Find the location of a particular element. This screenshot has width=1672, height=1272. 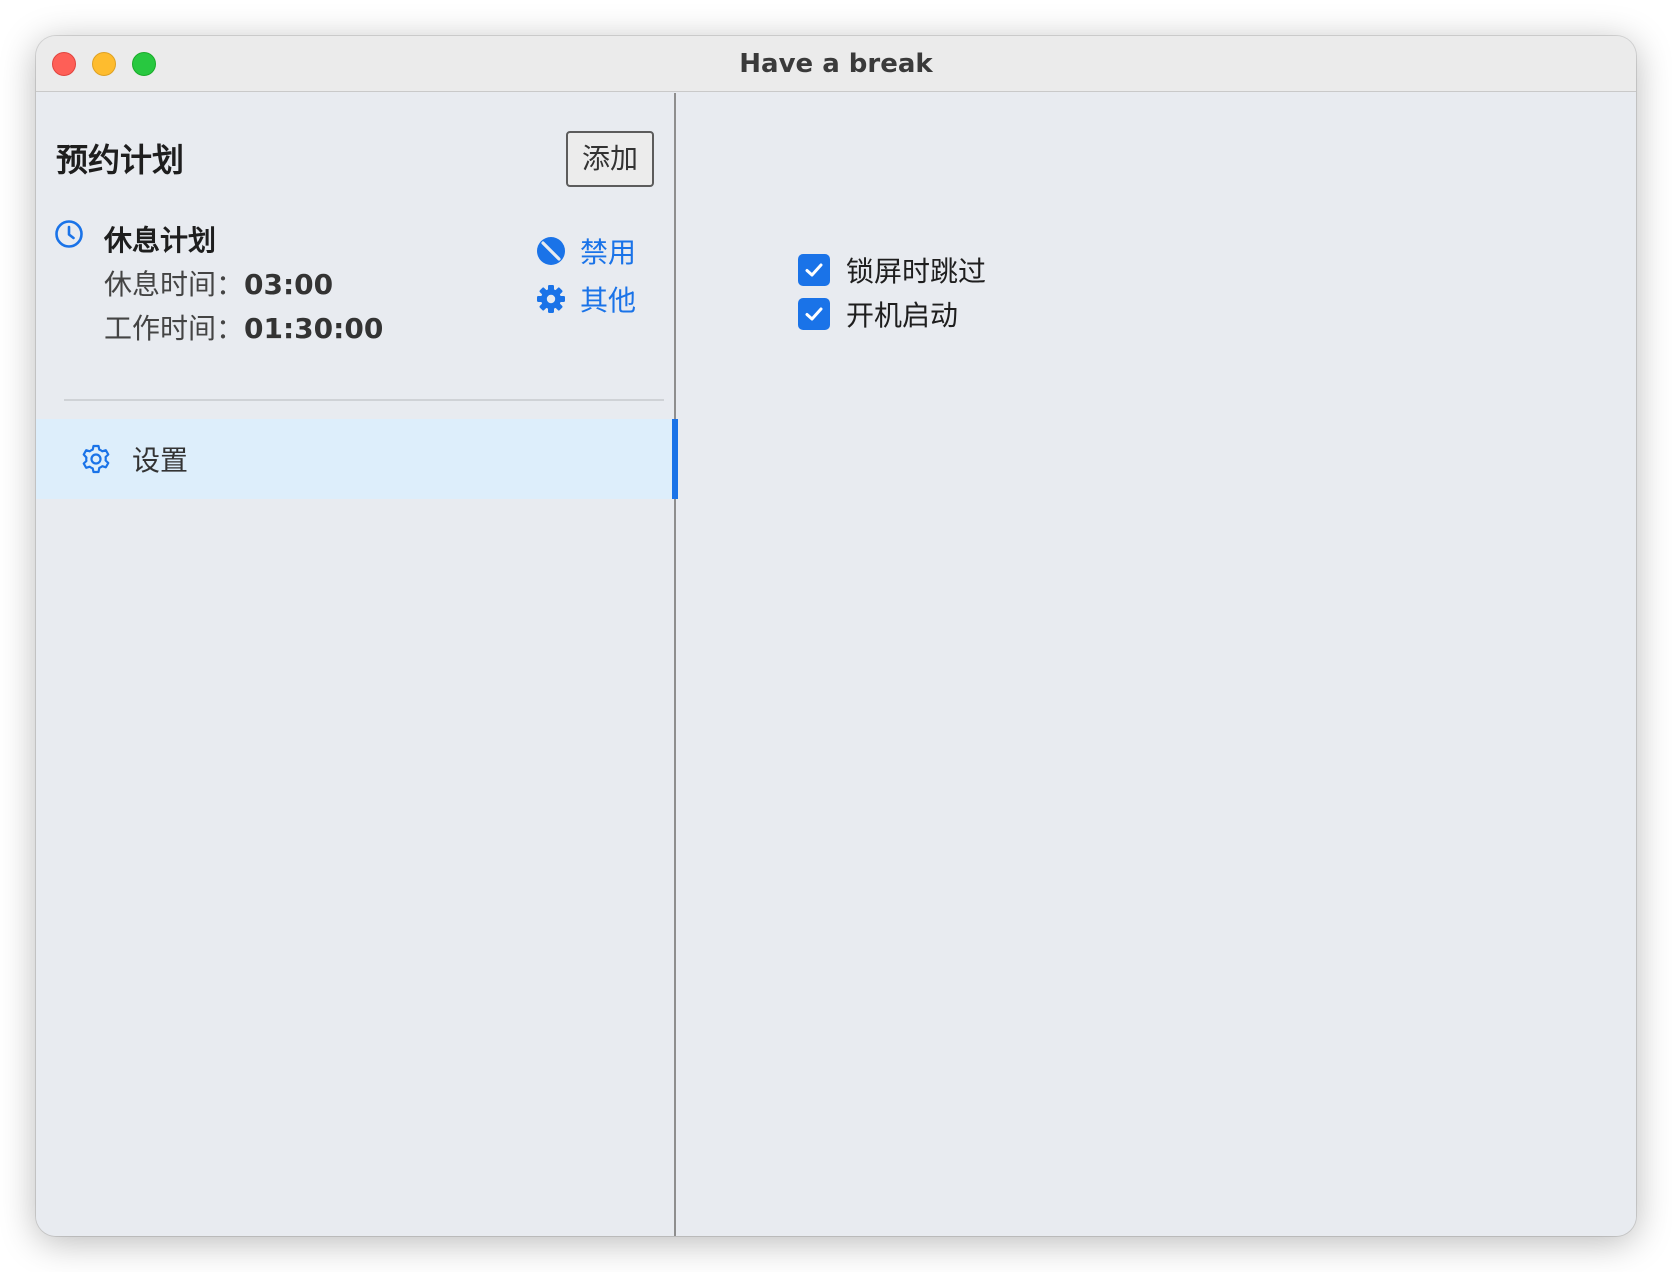

settings-label: 设置 is located at coordinates (160, 460).